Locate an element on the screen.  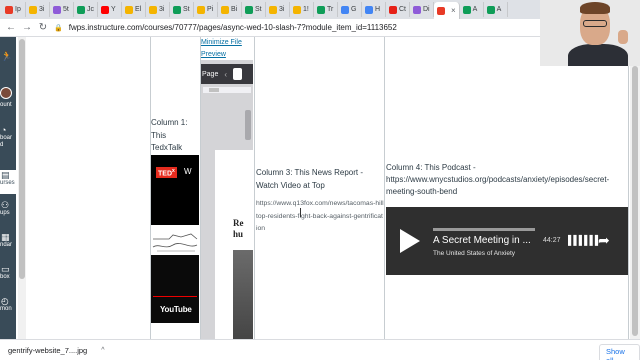
browser-tab: Ct is located at coordinates (398, 9).